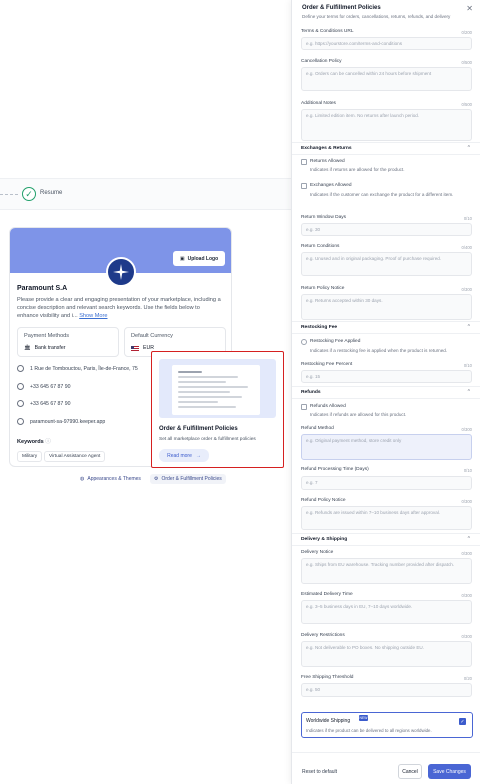 Image resolution: width=480 pixels, height=784 pixels. I want to click on phone-text-2: +33 645 67 87 90, so click(50, 403).